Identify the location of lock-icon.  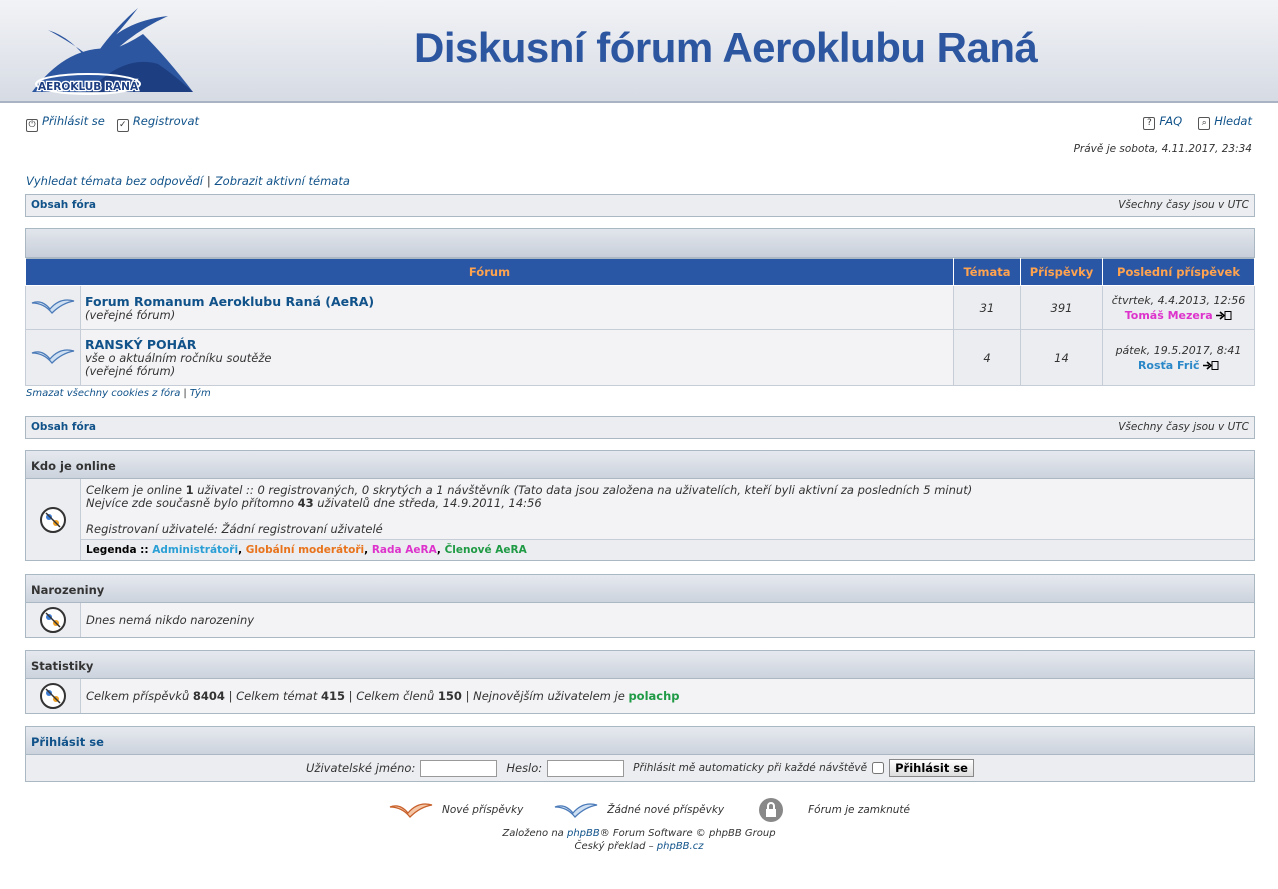
(771, 810).